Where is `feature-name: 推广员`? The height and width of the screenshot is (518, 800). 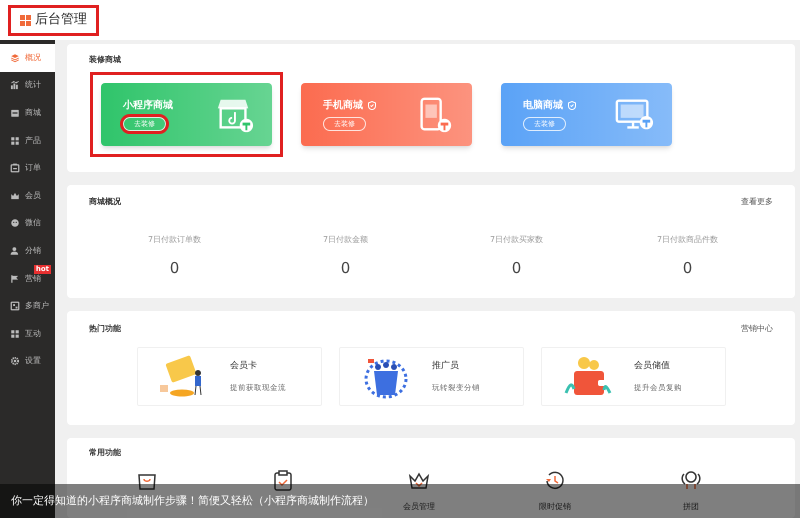
feature-name: 推广员 is located at coordinates (446, 367).